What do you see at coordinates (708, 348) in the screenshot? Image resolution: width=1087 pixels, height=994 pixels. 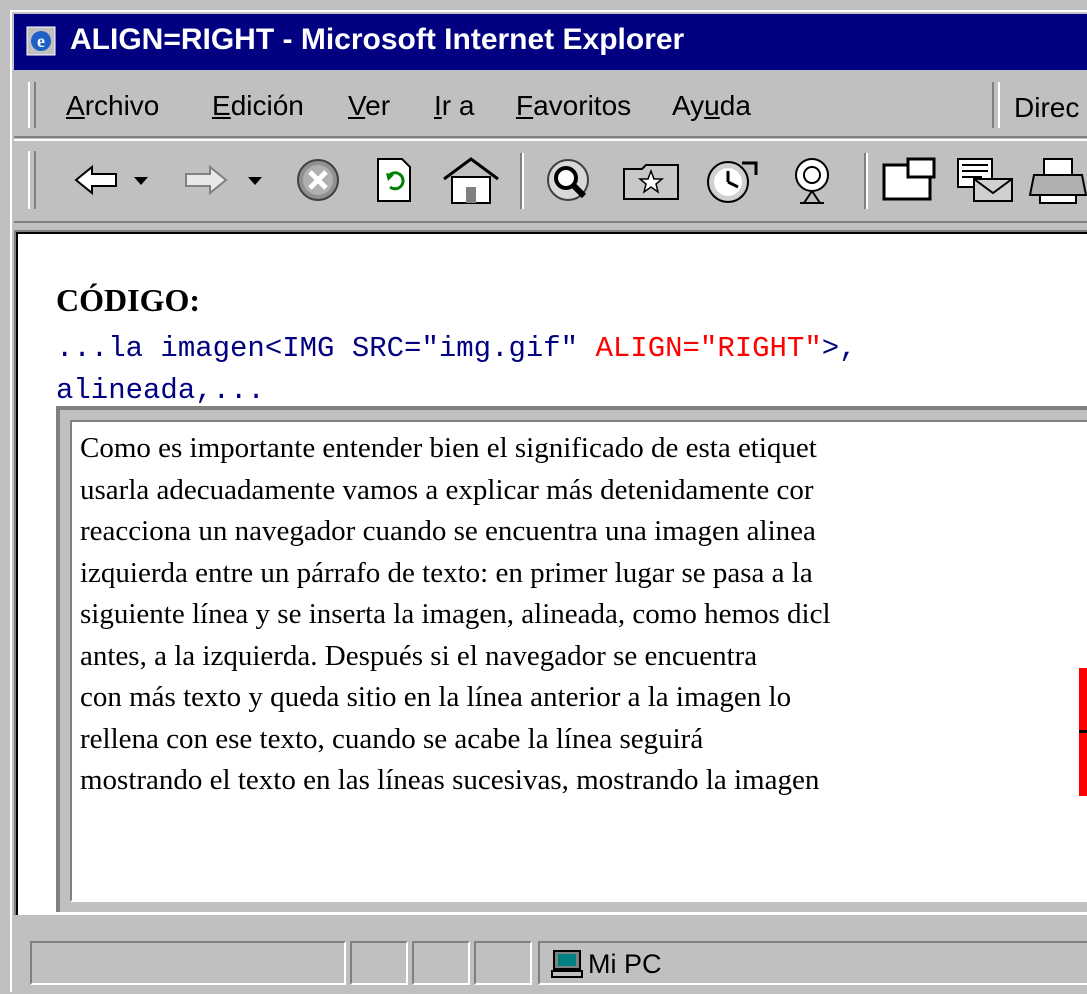 I see `align-attribute: ALIGN="RIGHT"` at bounding box center [708, 348].